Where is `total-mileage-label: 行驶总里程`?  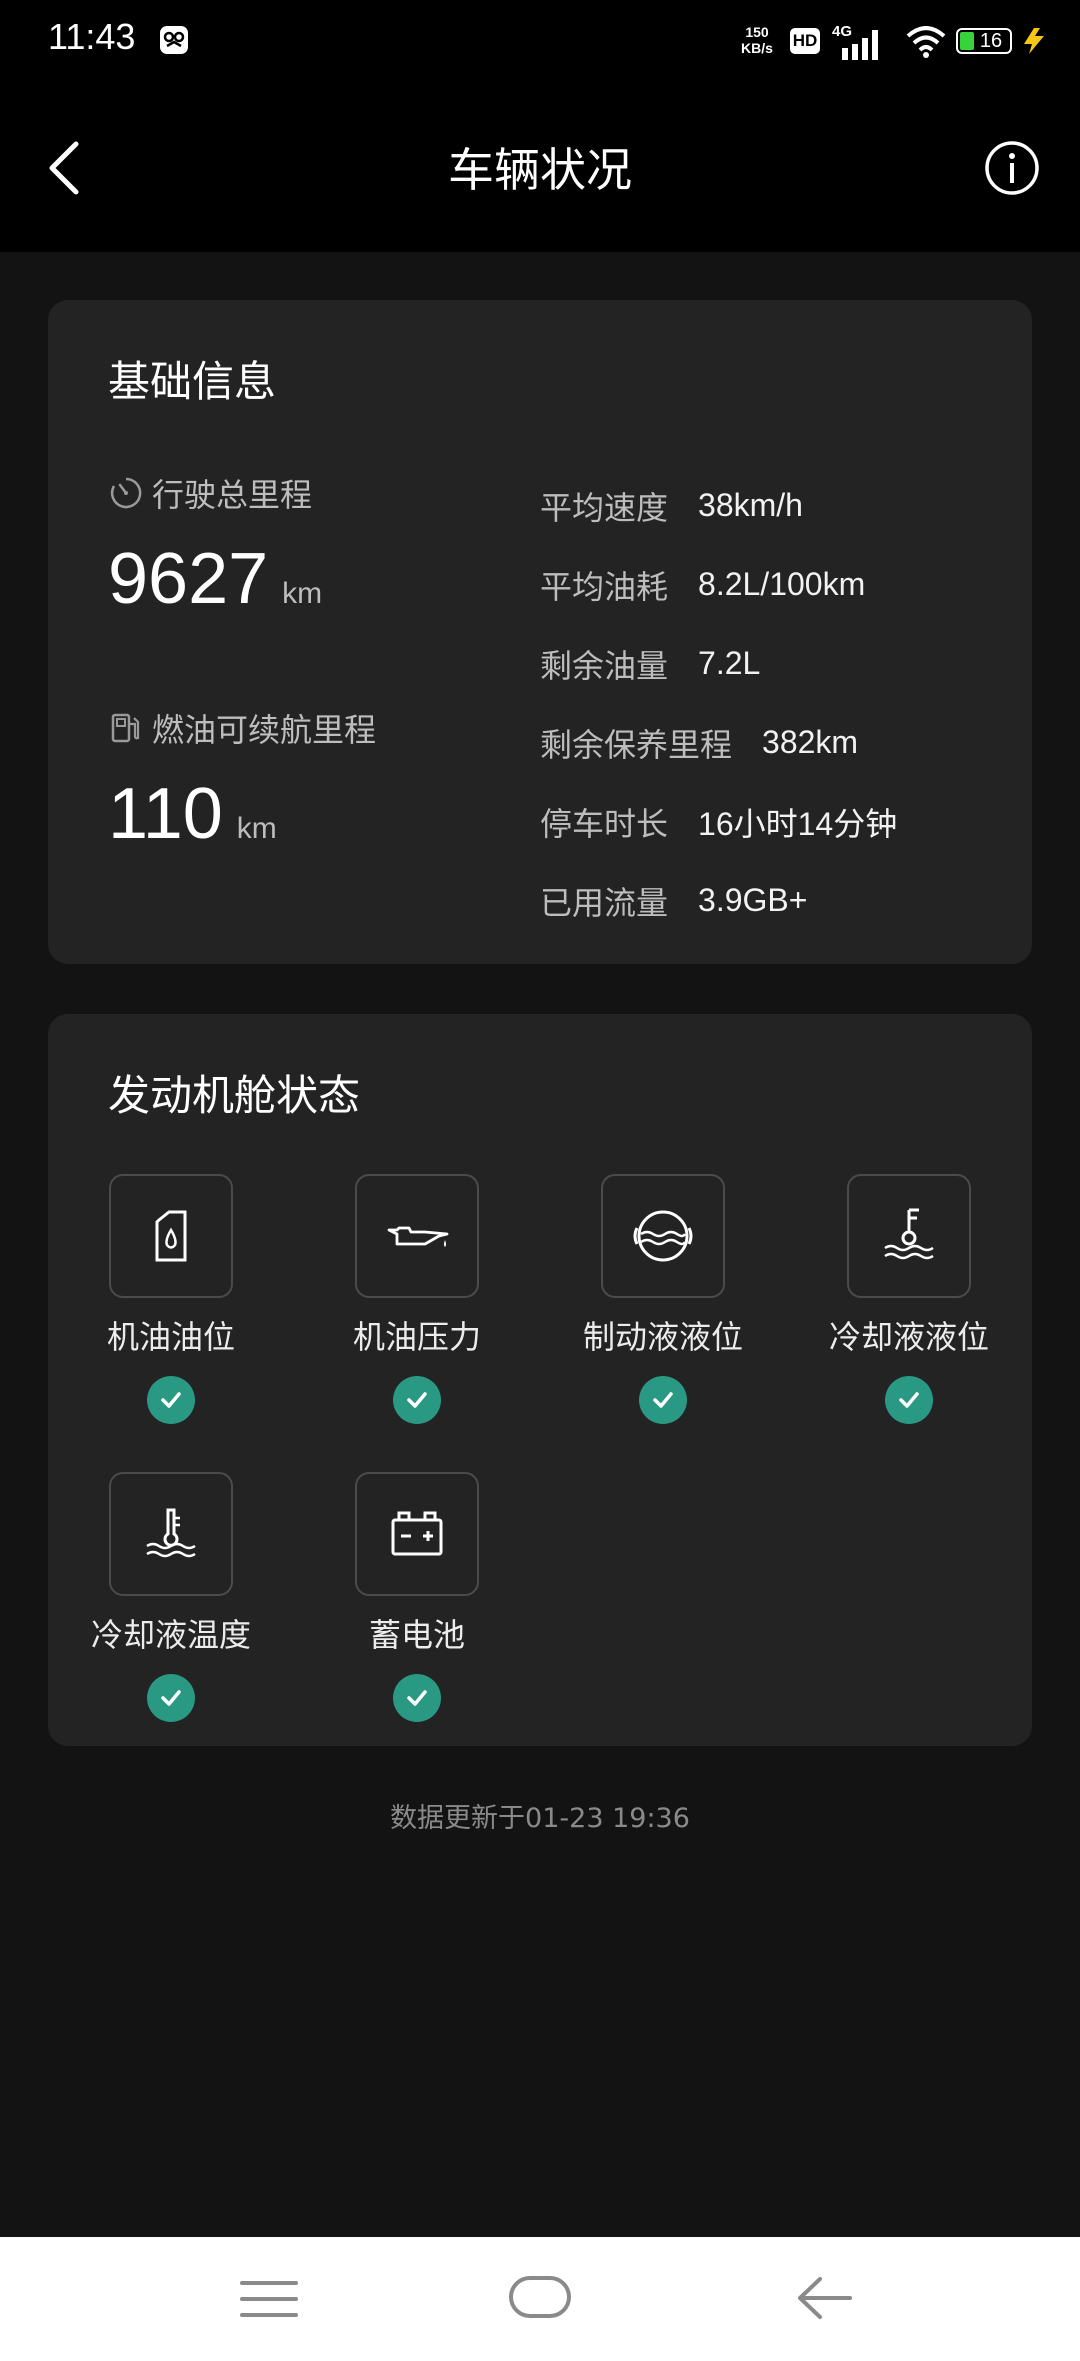
total-mileage-label: 行驶总里程 is located at coordinates (232, 495).